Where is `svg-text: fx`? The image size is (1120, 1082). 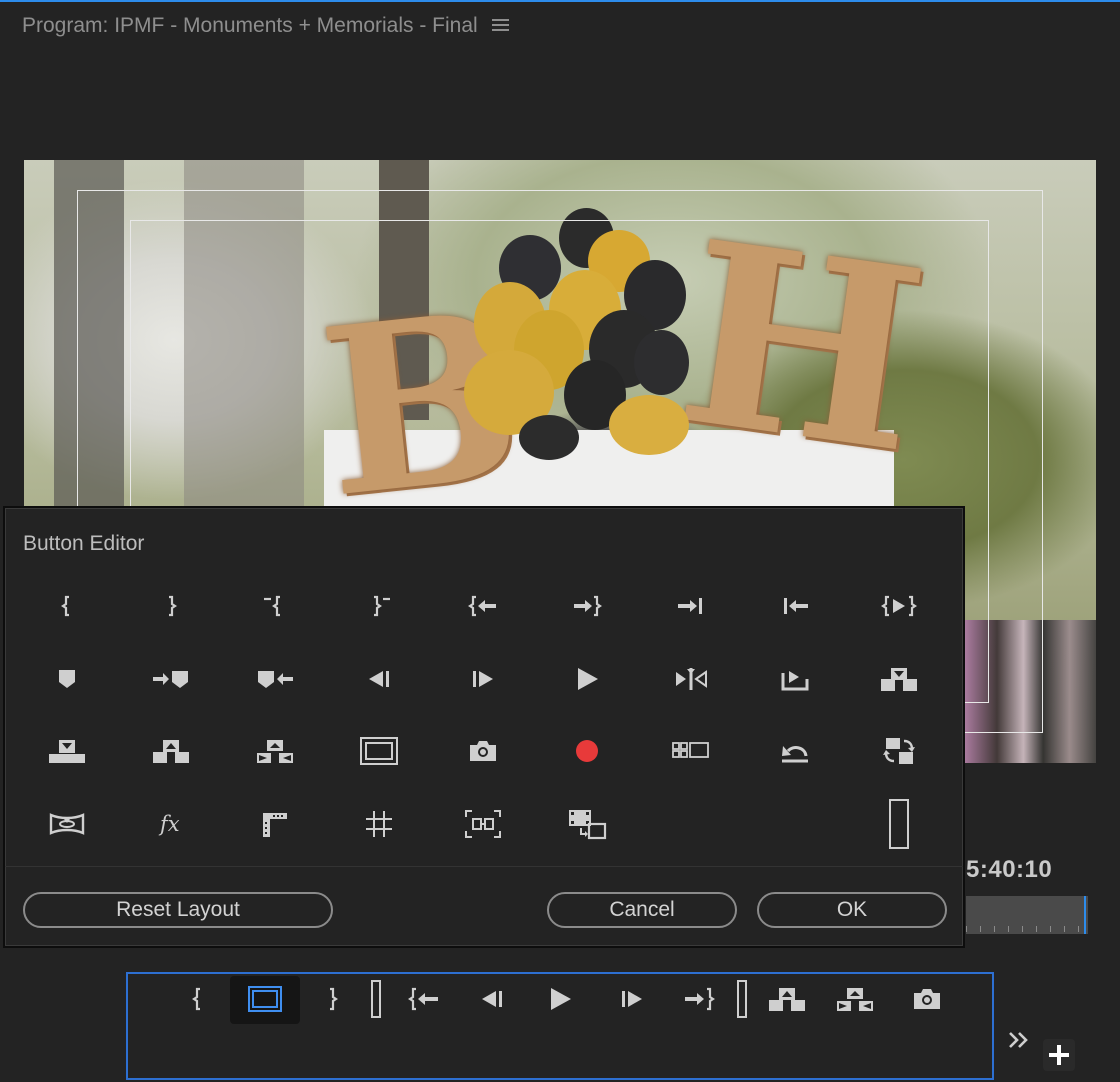
svg-text: fx is located at coordinates (169, 824).